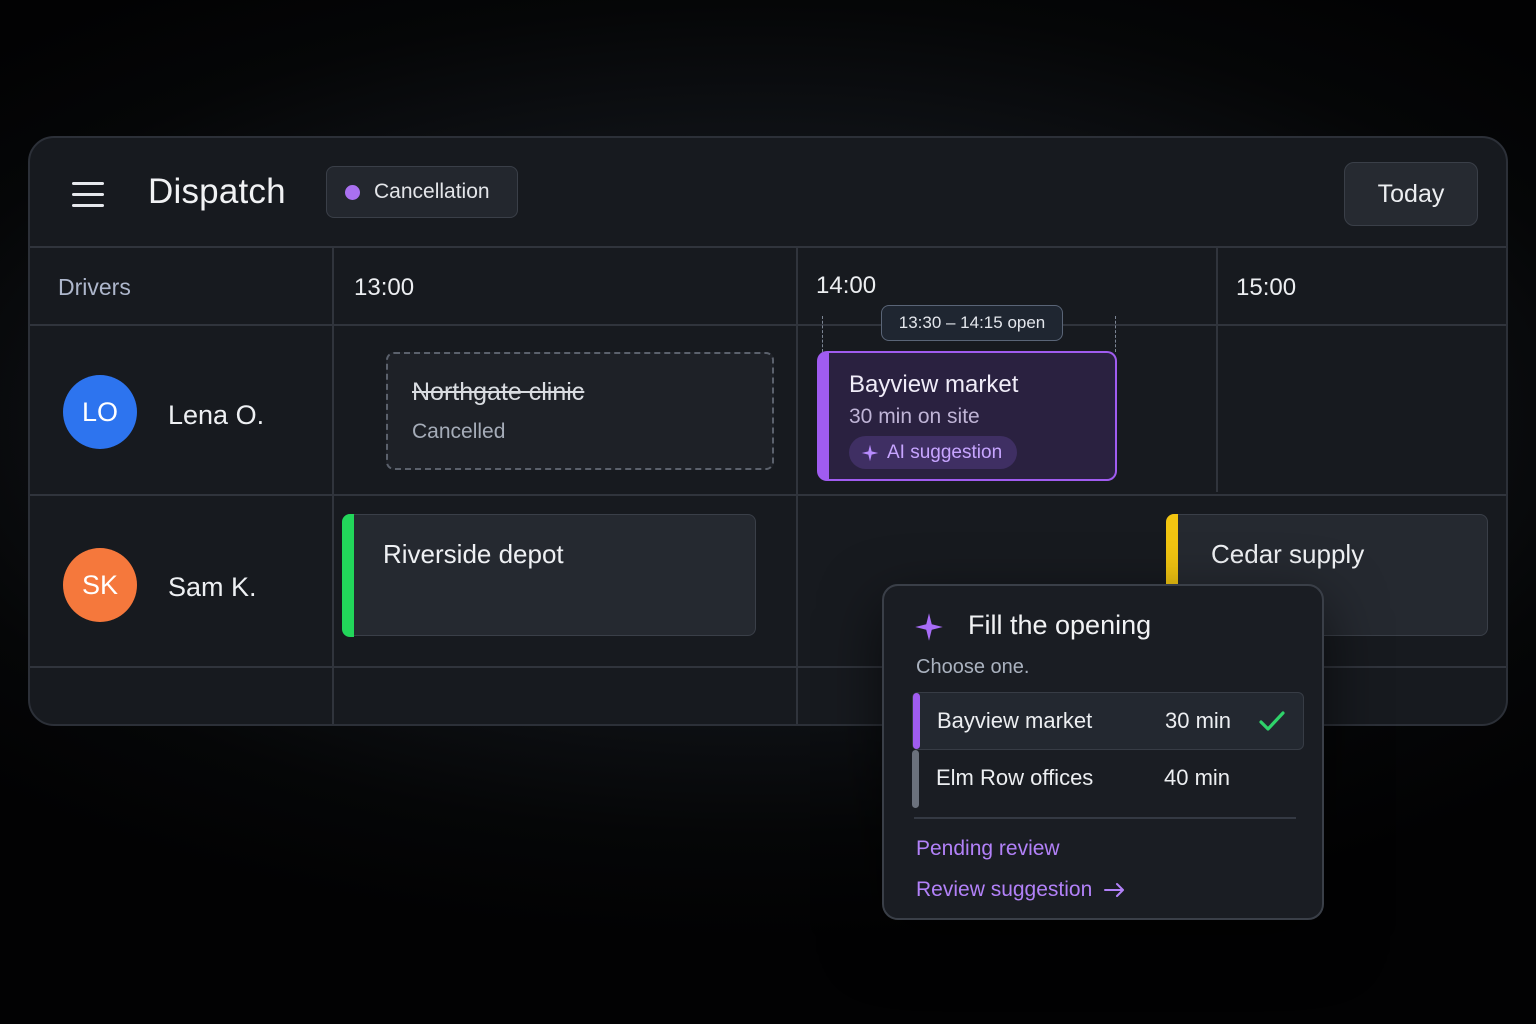 Image resolution: width=1536 pixels, height=1024 pixels. I want to click on header: Dispatch Cancellation Today, so click(768, 192).